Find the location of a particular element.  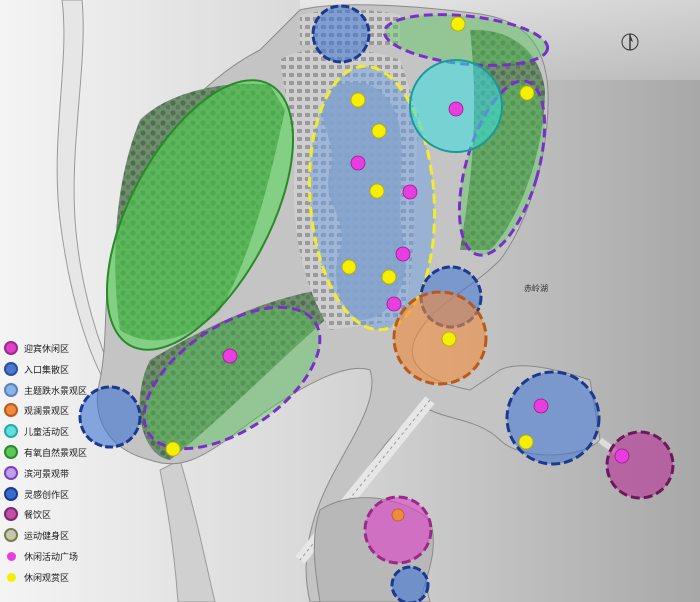

legend-item: 主题跌水景观区 is located at coordinates (50, 391).